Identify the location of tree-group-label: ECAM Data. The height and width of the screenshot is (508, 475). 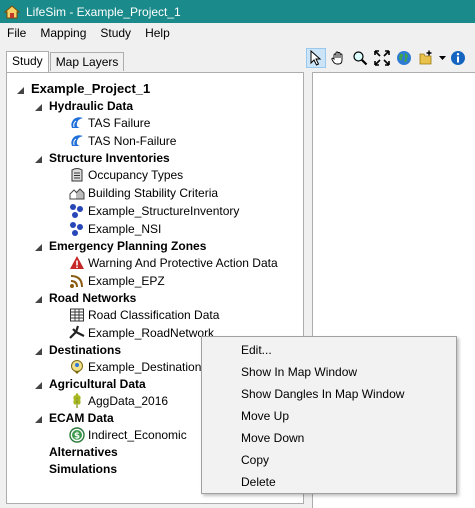
(81, 417).